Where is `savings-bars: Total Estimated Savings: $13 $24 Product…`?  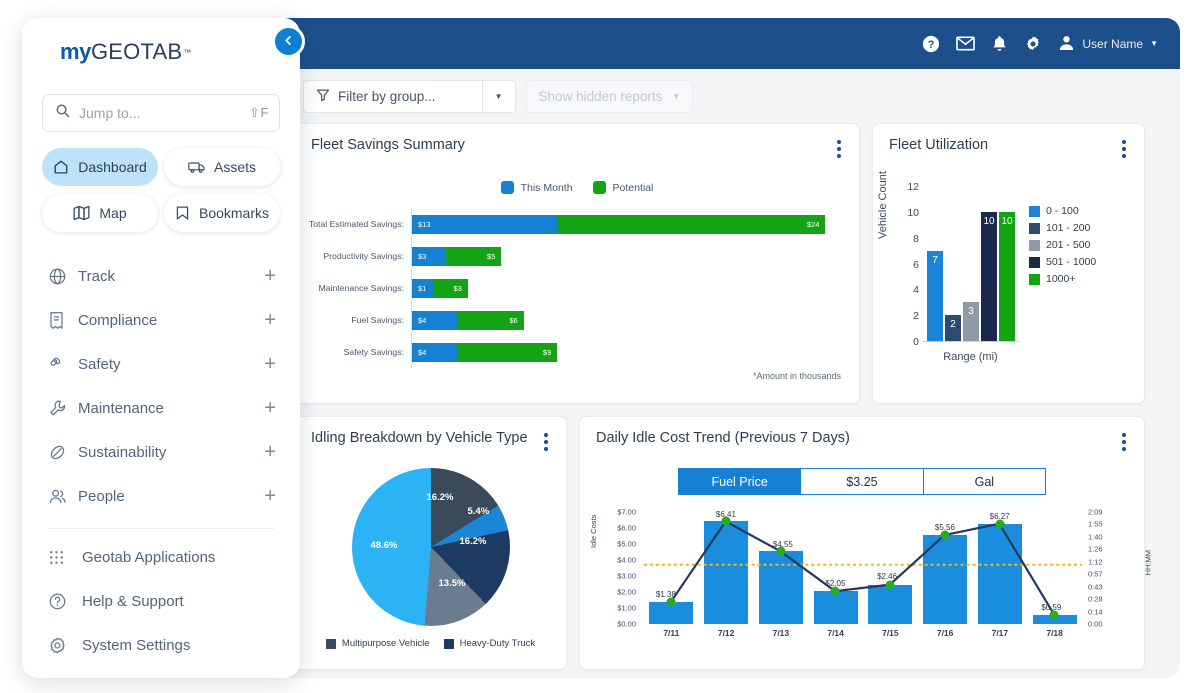 savings-bars: Total Estimated Savings: $13 $24 Product… is located at coordinates (577, 288).